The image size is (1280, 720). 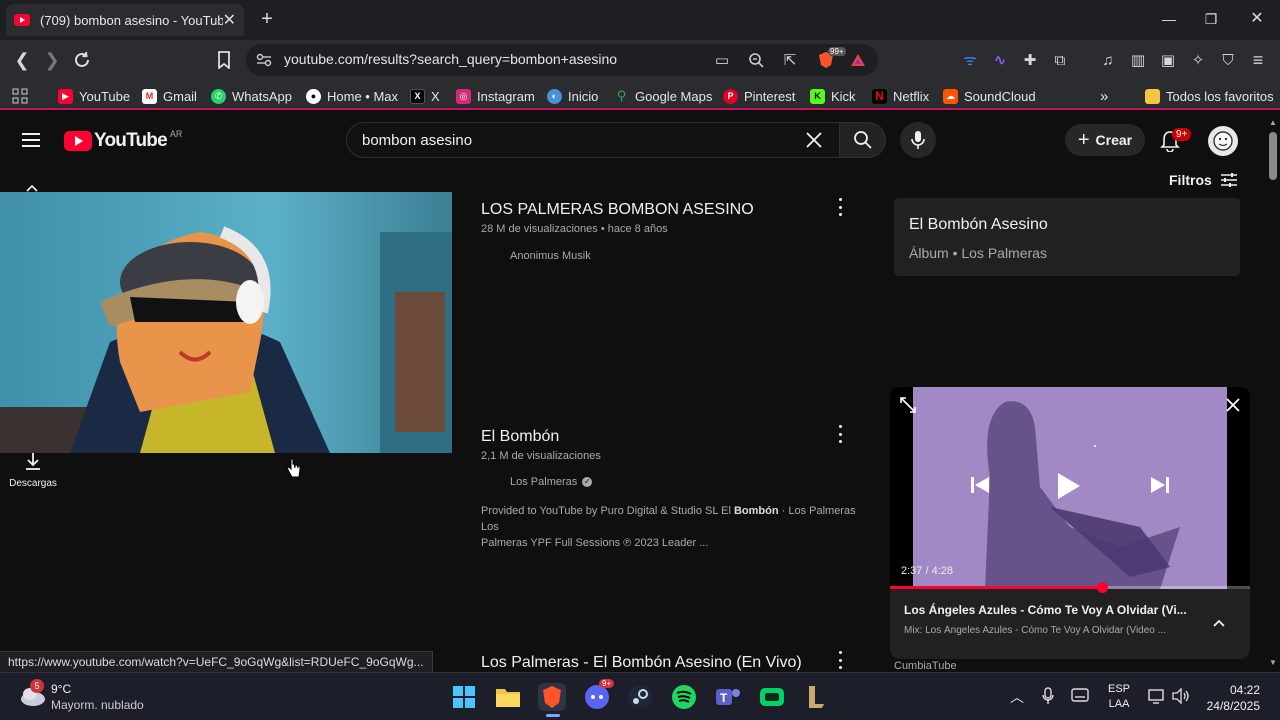 What do you see at coordinates (226, 322) in the screenshot?
I see `video-thumbnail-preview` at bounding box center [226, 322].